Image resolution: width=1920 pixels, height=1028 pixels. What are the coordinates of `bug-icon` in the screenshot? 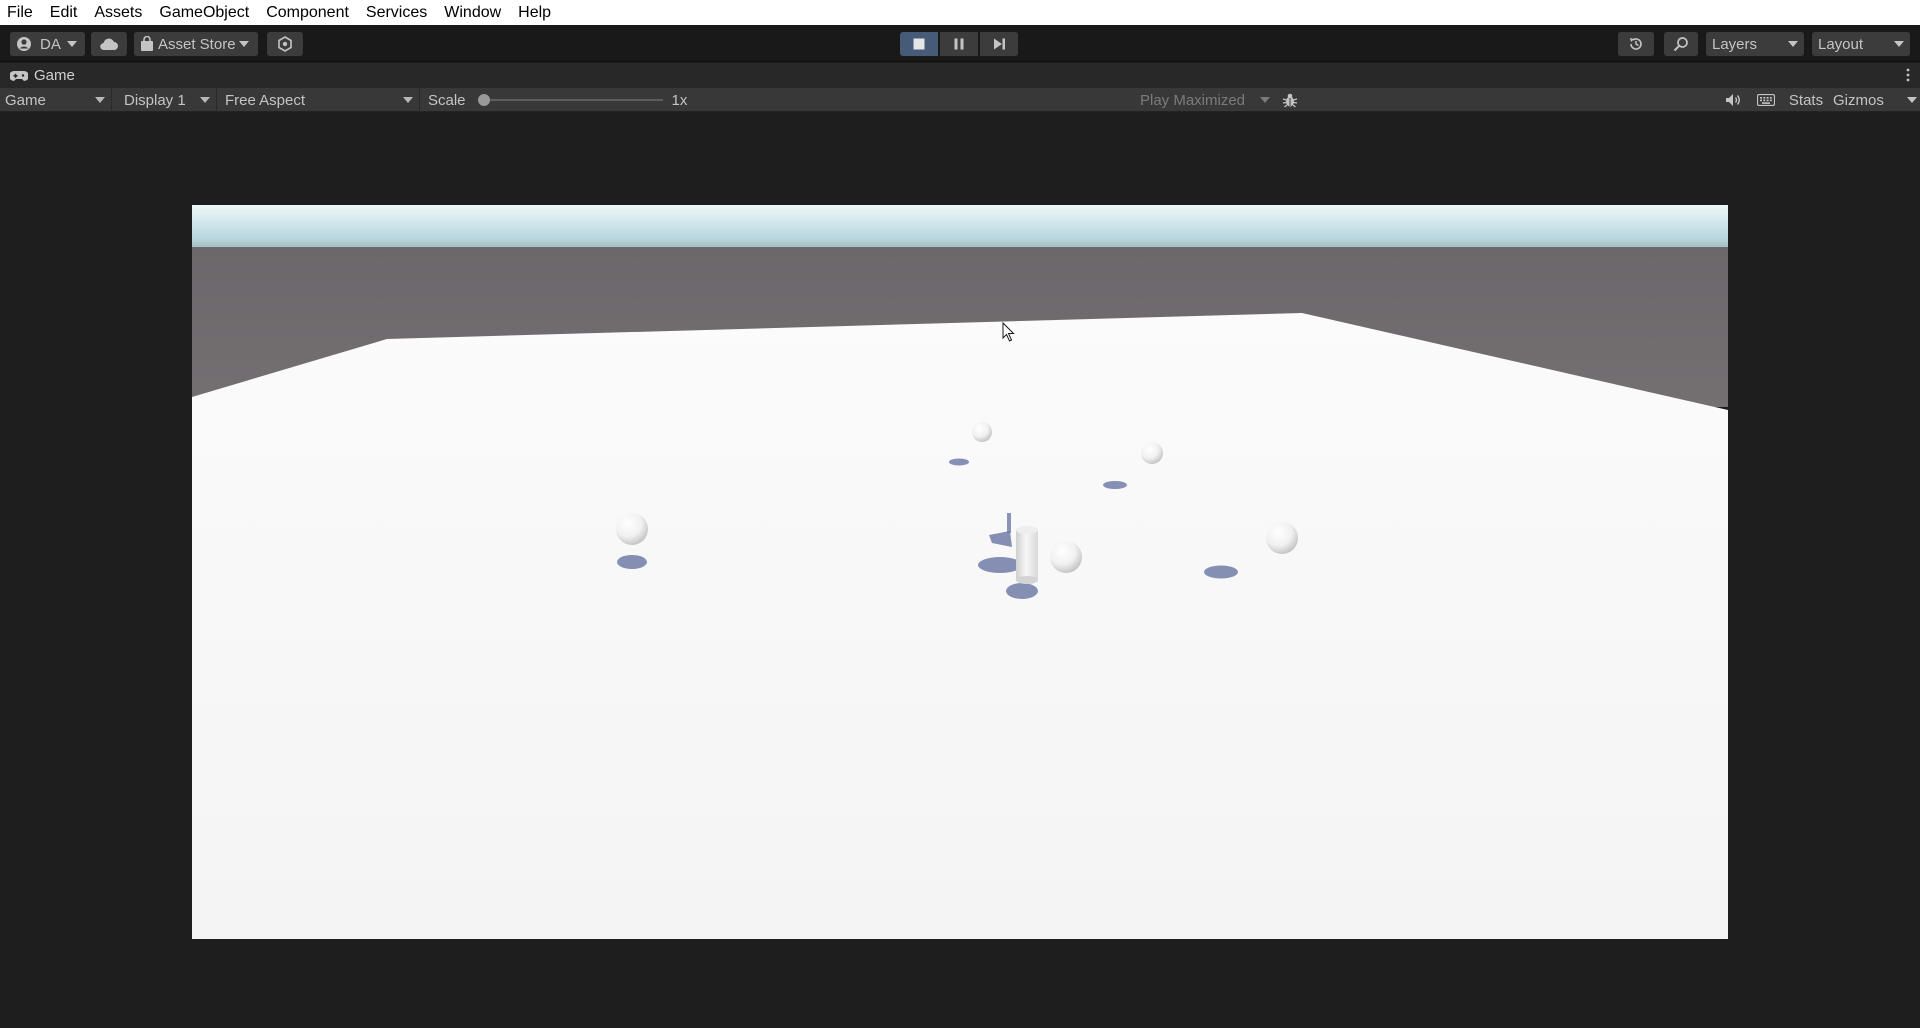 It's located at (1290, 100).